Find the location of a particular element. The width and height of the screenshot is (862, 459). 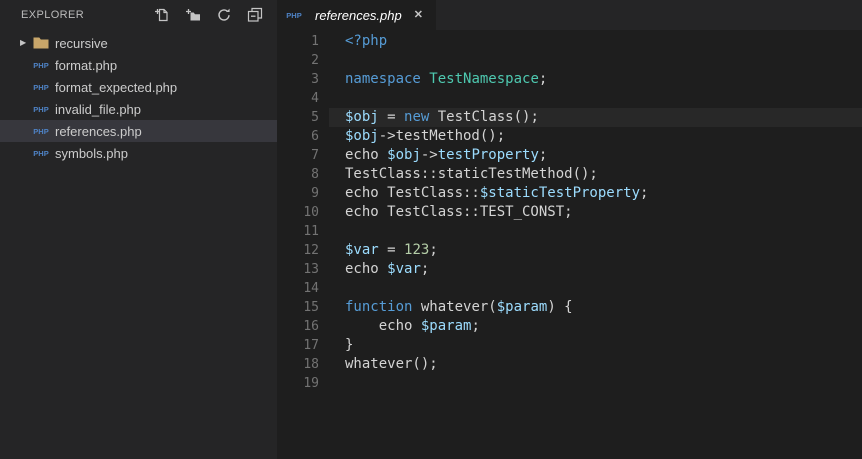

sidebar-item-references-php: ▶ PHP references.php is located at coordinates (138, 131).